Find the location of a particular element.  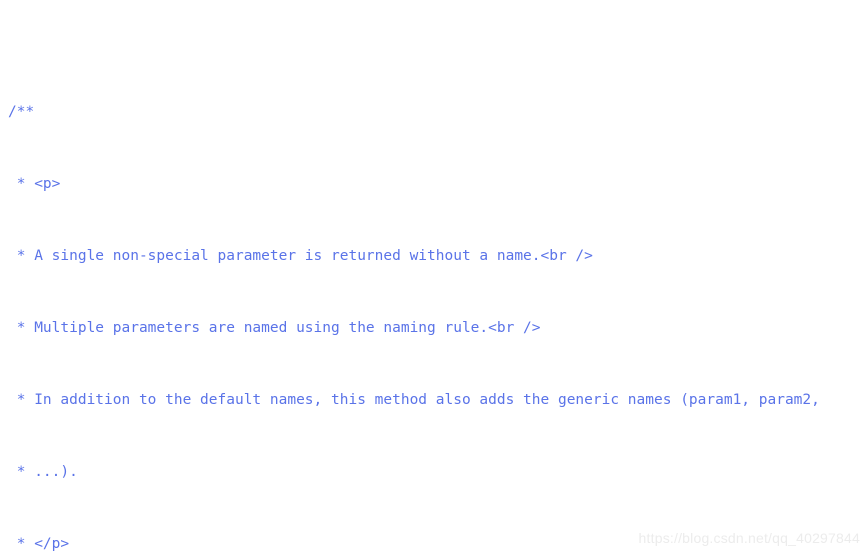

code-token-comment: * </p> is located at coordinates (39, 544).